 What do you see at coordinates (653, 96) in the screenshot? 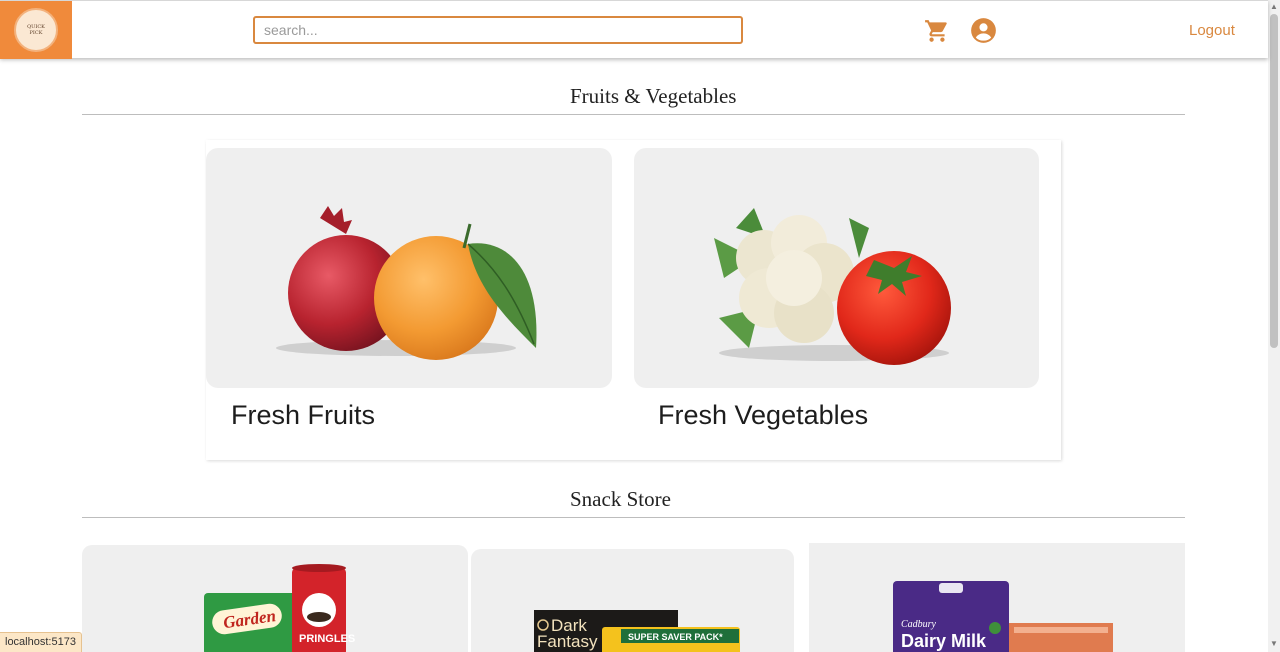
I see `section-title-fruits-vegetables: Fruits & Vegetables` at bounding box center [653, 96].